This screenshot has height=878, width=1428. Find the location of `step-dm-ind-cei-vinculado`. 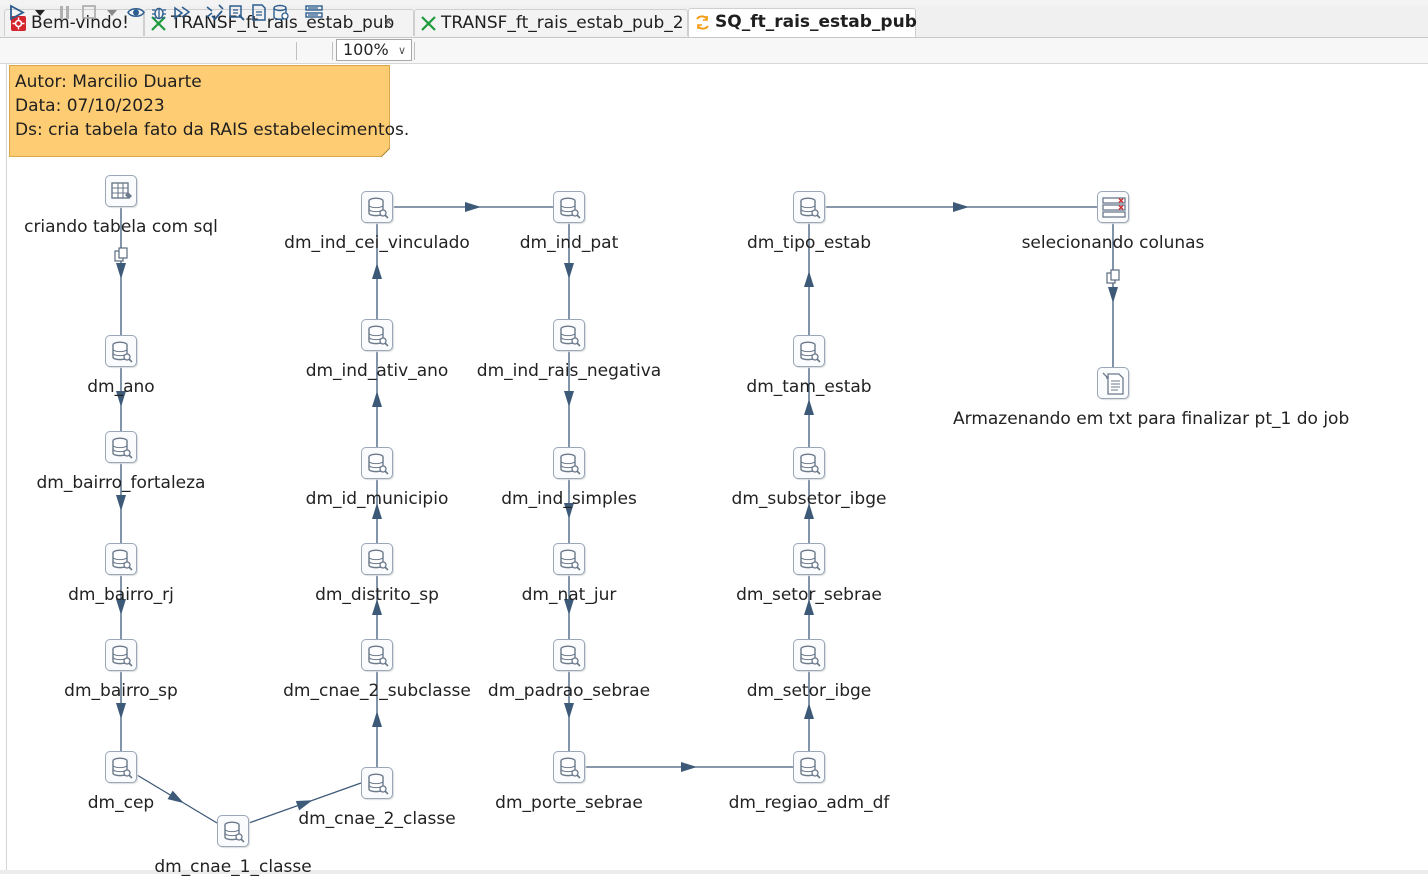

step-dm-ind-cei-vinculado is located at coordinates (377, 207).